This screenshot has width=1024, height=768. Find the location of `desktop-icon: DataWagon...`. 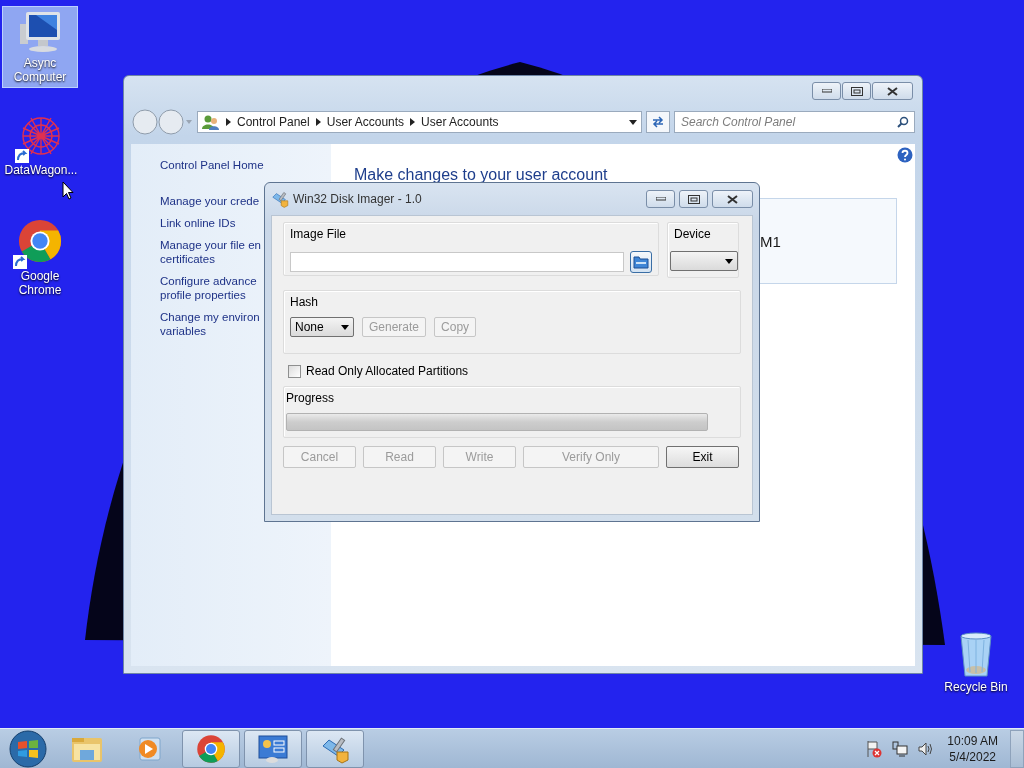

desktop-icon: DataWagon... is located at coordinates (41, 145).